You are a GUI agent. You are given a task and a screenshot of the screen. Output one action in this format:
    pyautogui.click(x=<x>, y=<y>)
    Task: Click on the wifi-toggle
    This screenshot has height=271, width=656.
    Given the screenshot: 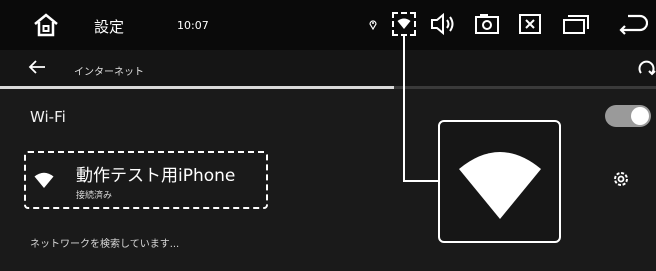 What is the action you would take?
    pyautogui.click(x=628, y=116)
    